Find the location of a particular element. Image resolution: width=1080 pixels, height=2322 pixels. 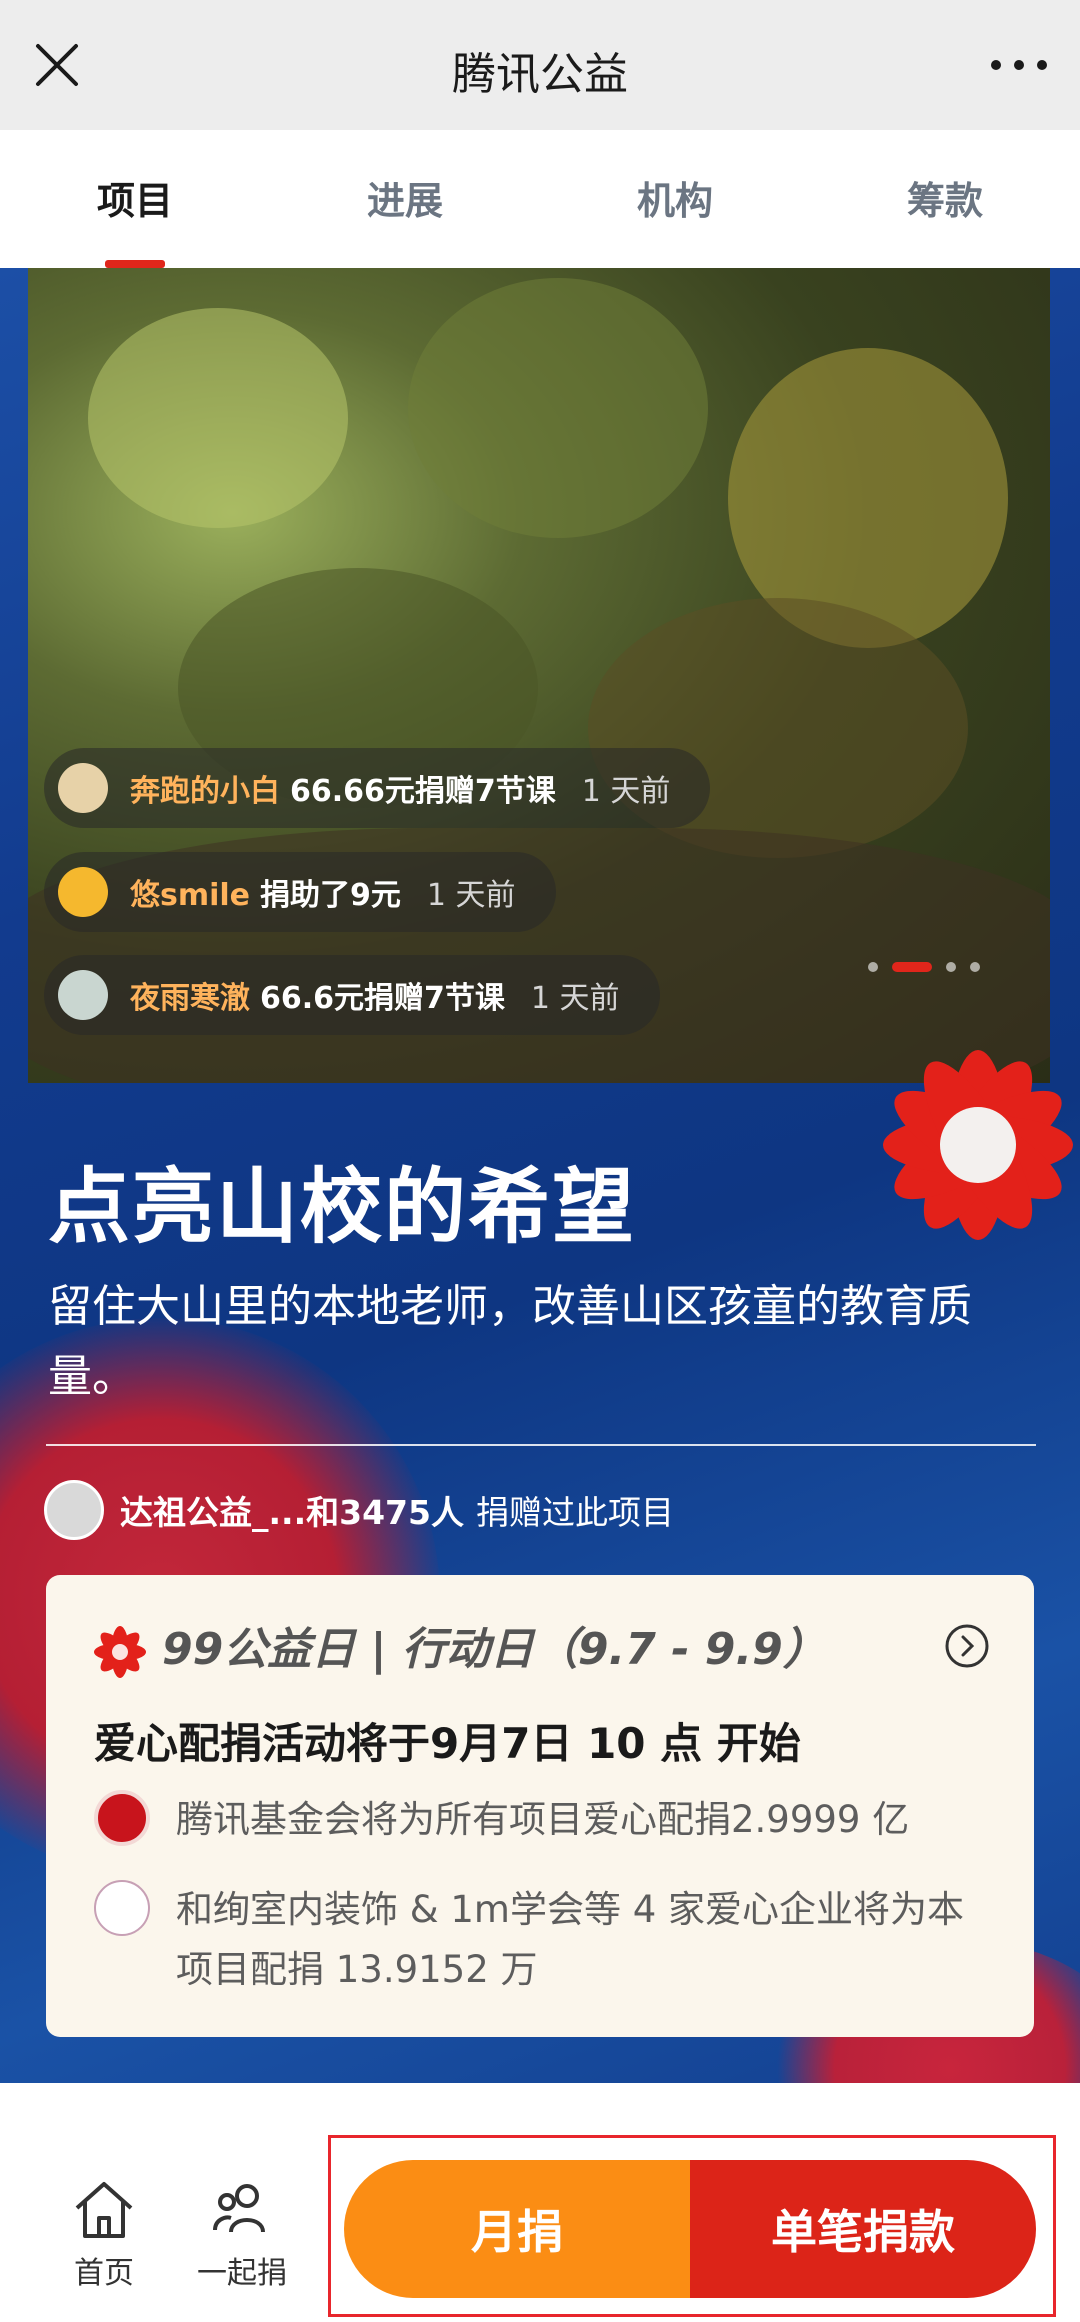

nav-together: 一起捐 is located at coordinates (242, 2233).